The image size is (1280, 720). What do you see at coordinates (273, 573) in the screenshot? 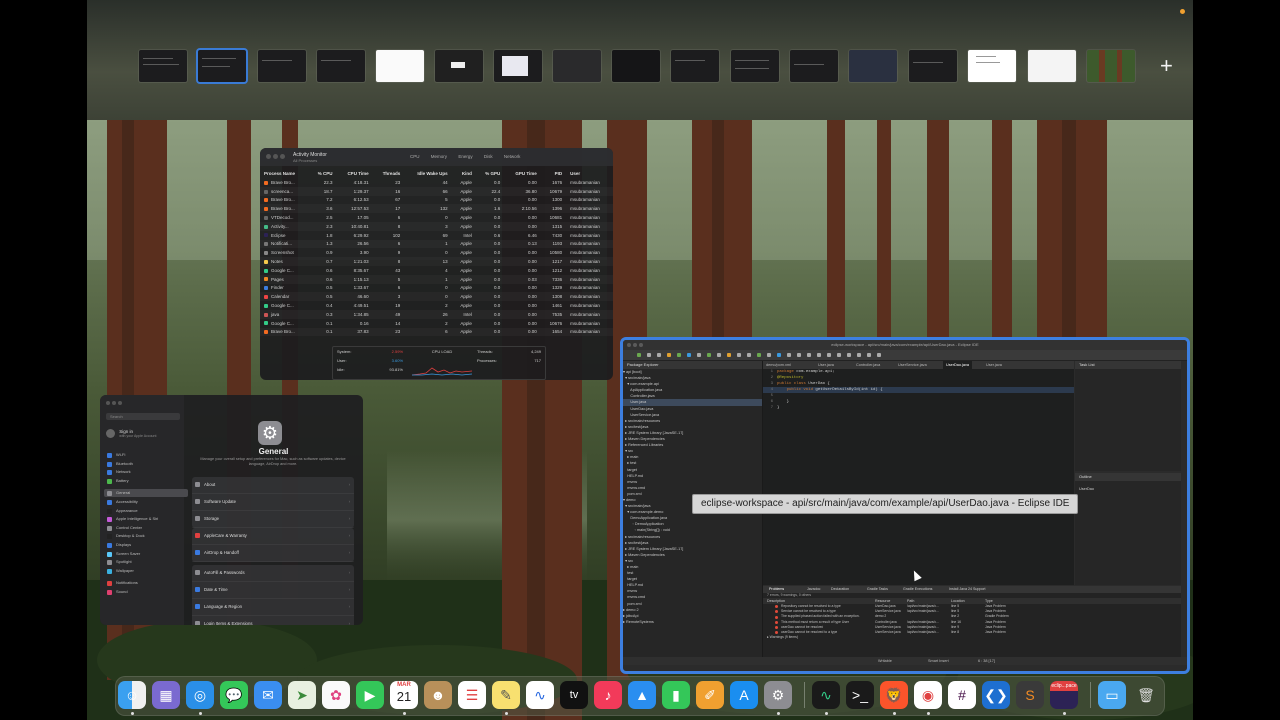
I see `settings-row: AutoFill & Passwords ›` at bounding box center [273, 573].